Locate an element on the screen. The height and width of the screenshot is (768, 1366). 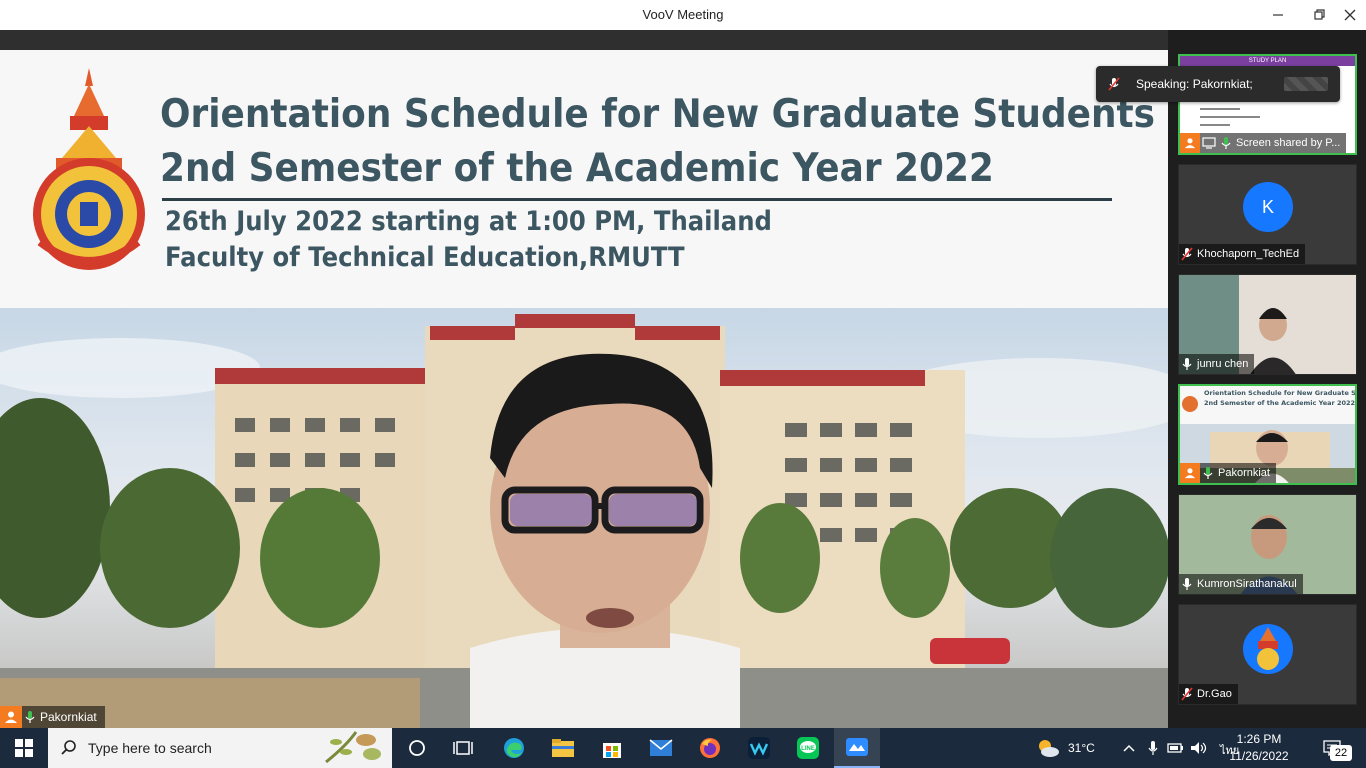
mail-icon is located at coordinates (661, 747).